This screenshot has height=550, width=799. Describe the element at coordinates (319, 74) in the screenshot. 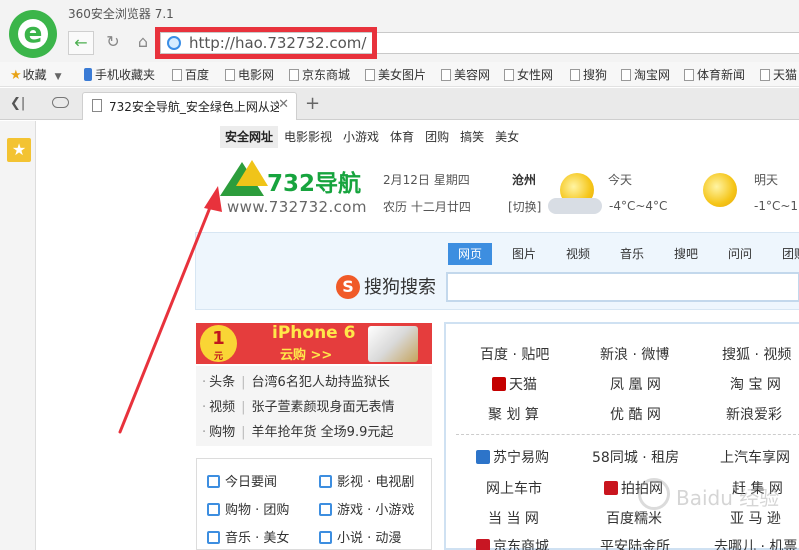

I see `bookmark-item: 京东商城` at that location.